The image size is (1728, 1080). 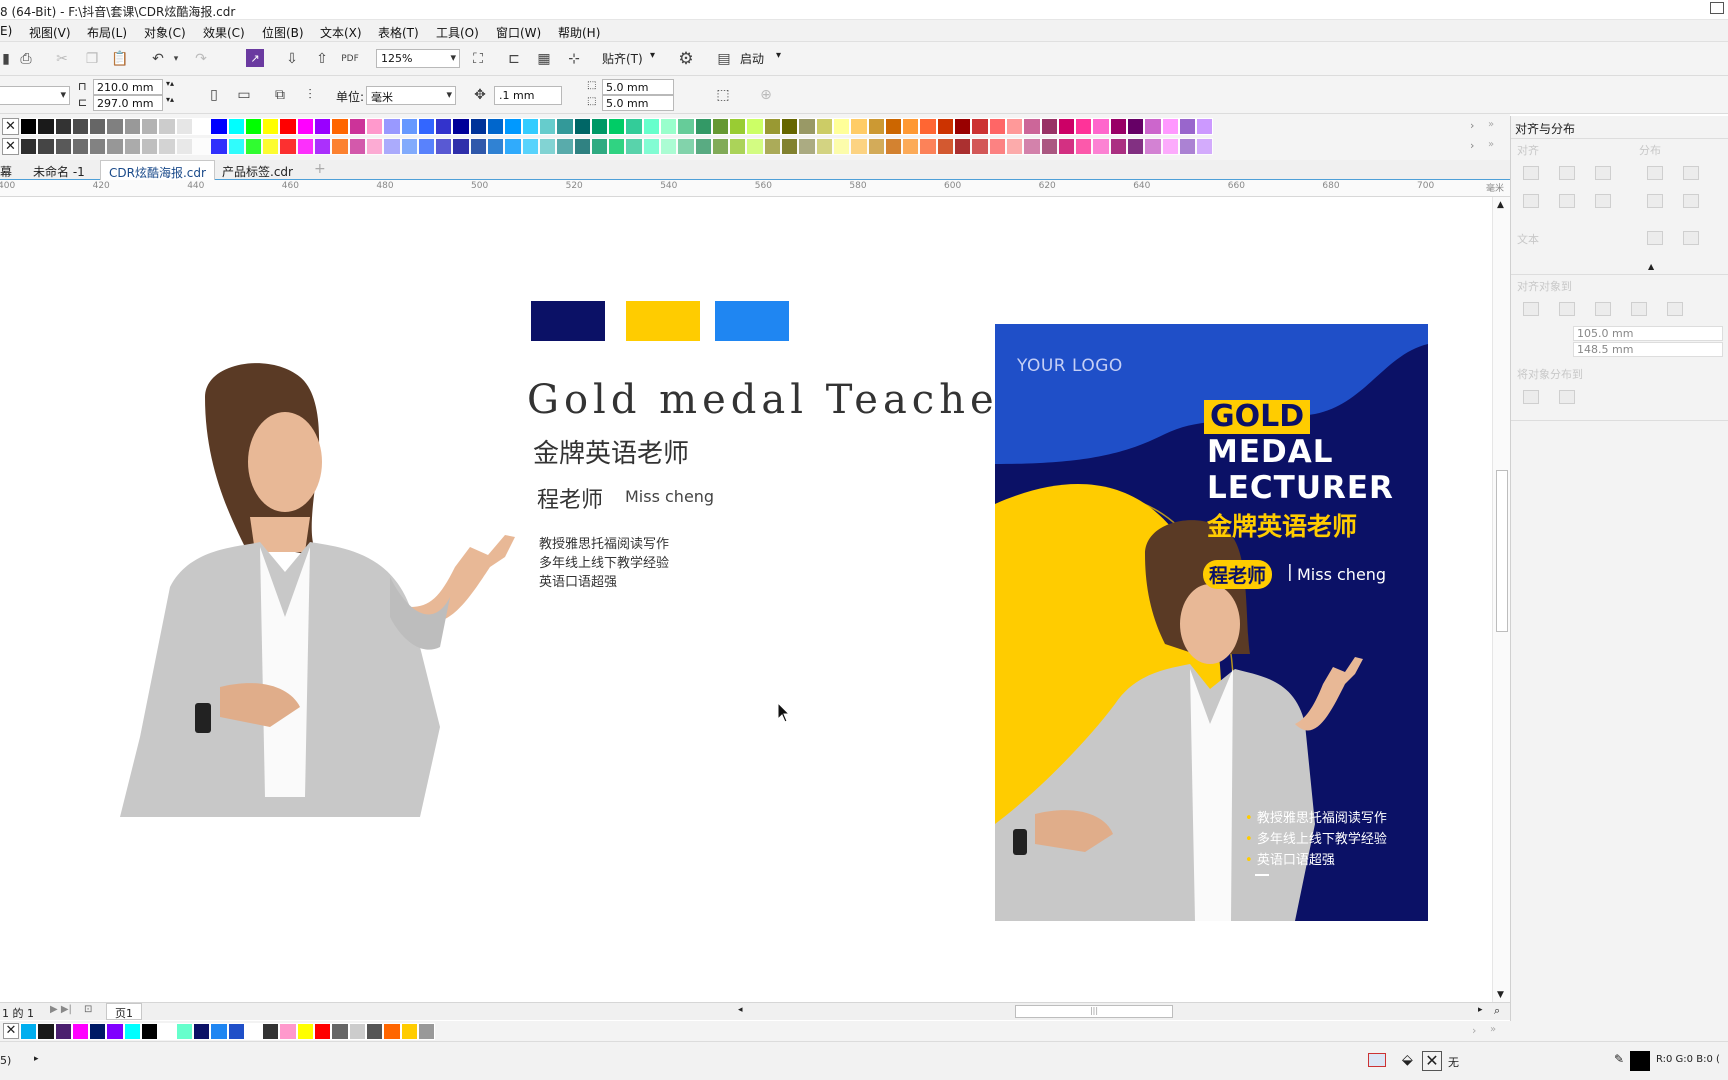 I want to click on swatch-yellow, so click(x=663, y=321).